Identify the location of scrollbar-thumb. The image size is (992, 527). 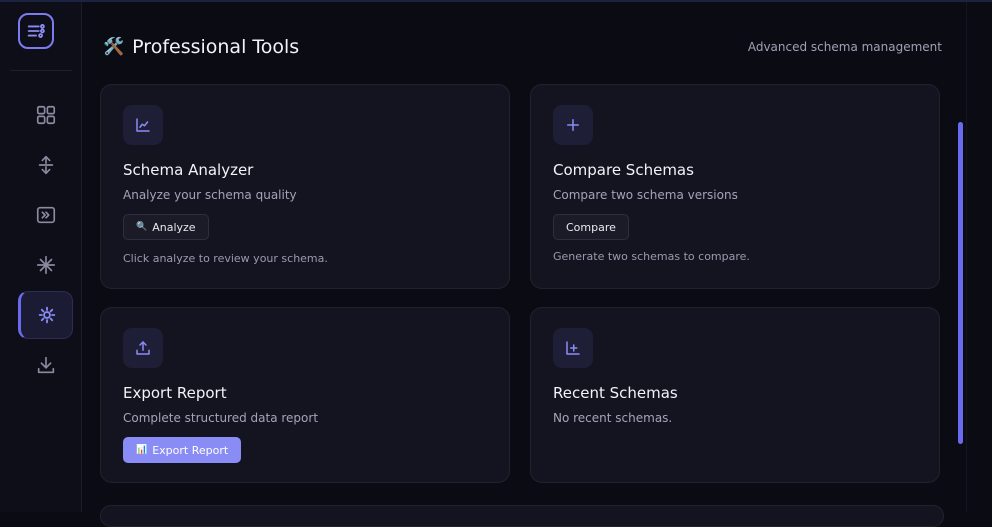
(960, 283).